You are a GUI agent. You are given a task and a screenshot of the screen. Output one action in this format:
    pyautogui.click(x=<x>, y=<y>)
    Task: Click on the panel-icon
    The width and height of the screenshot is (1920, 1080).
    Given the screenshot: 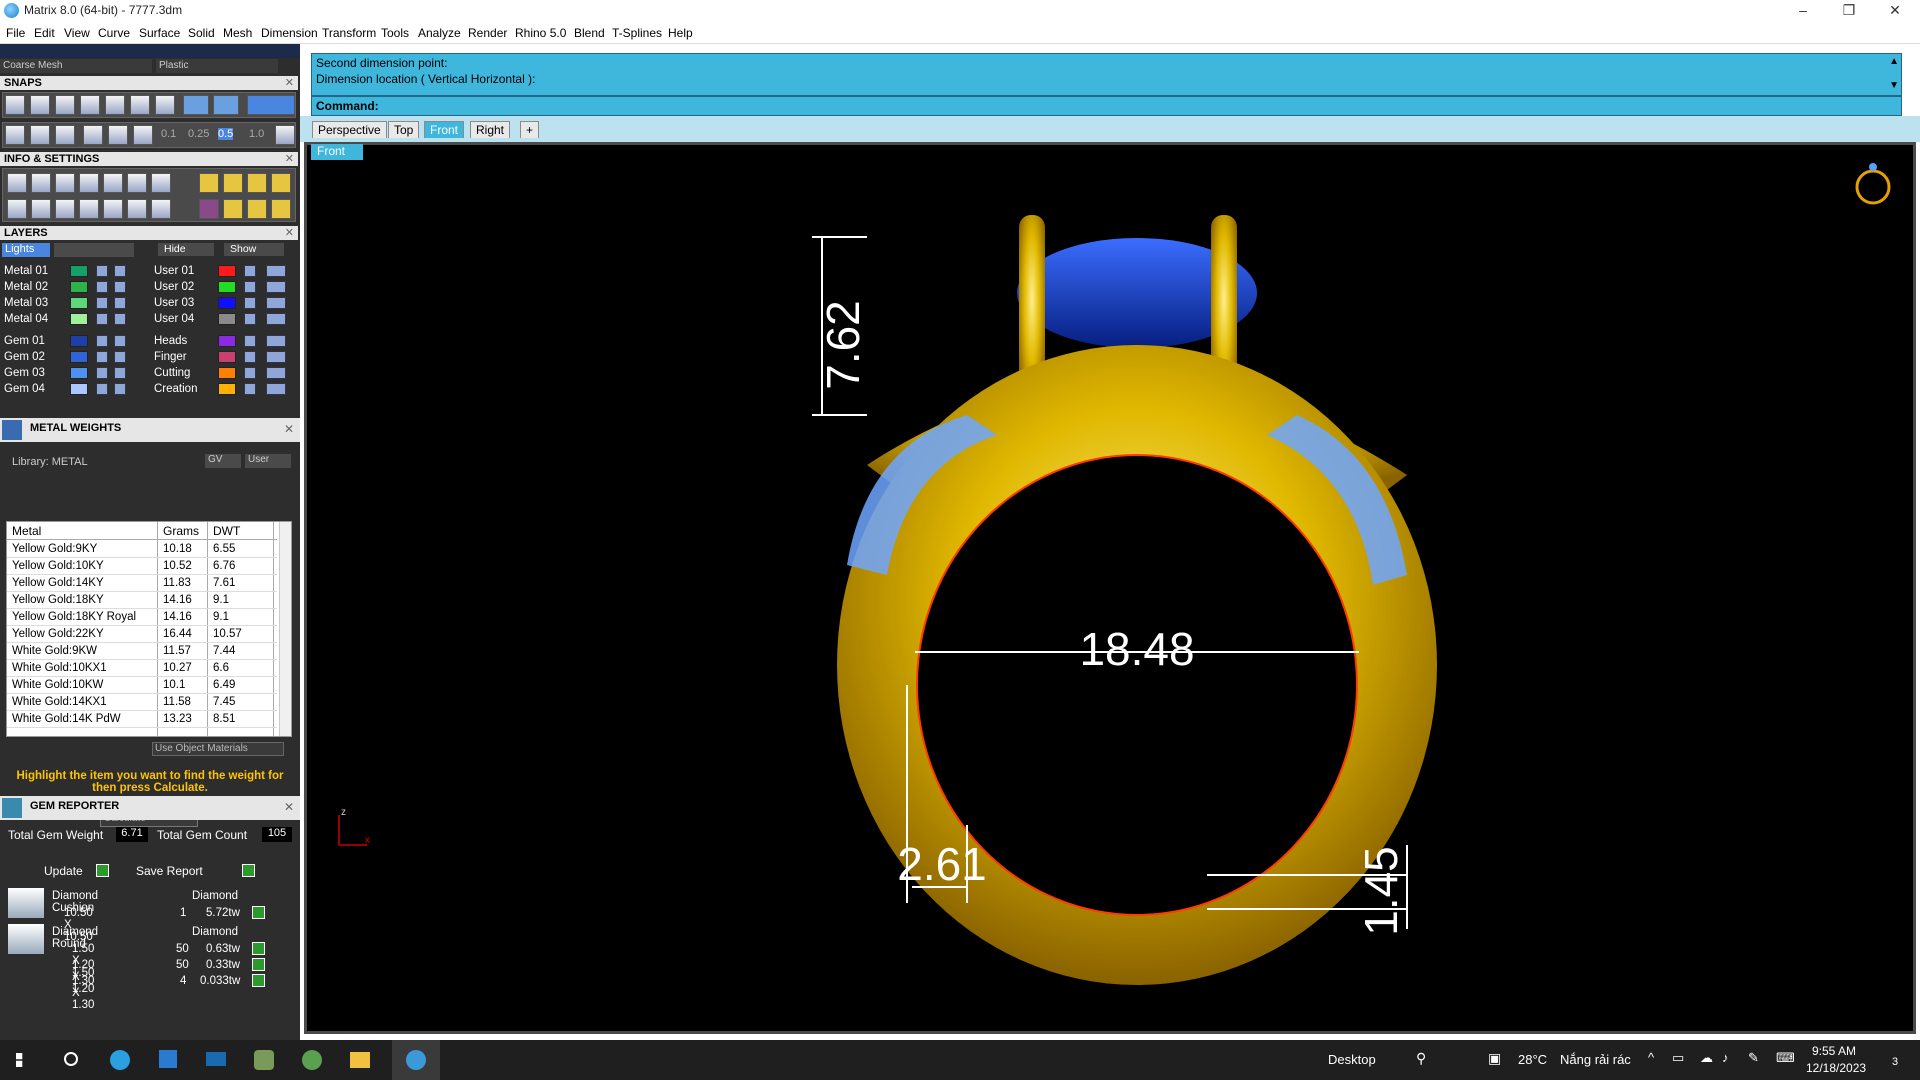 What is the action you would take?
    pyautogui.click(x=89, y=209)
    